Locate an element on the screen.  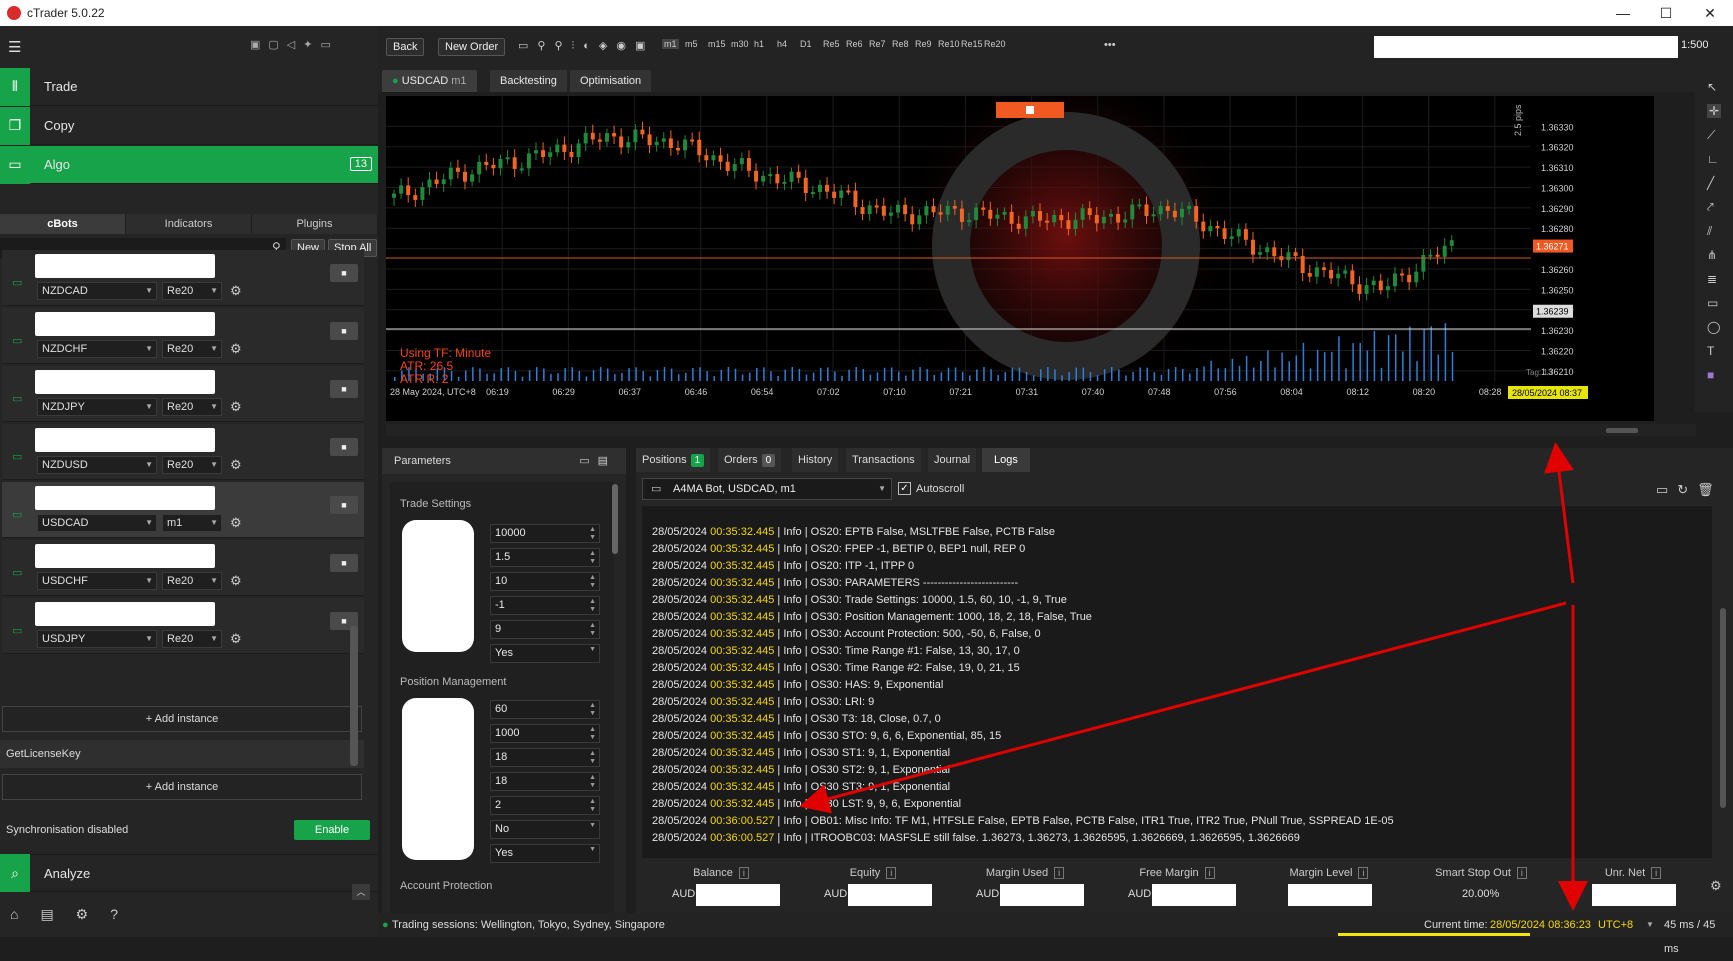
timezone-select: UTC+8 is located at coordinates (1615, 925).